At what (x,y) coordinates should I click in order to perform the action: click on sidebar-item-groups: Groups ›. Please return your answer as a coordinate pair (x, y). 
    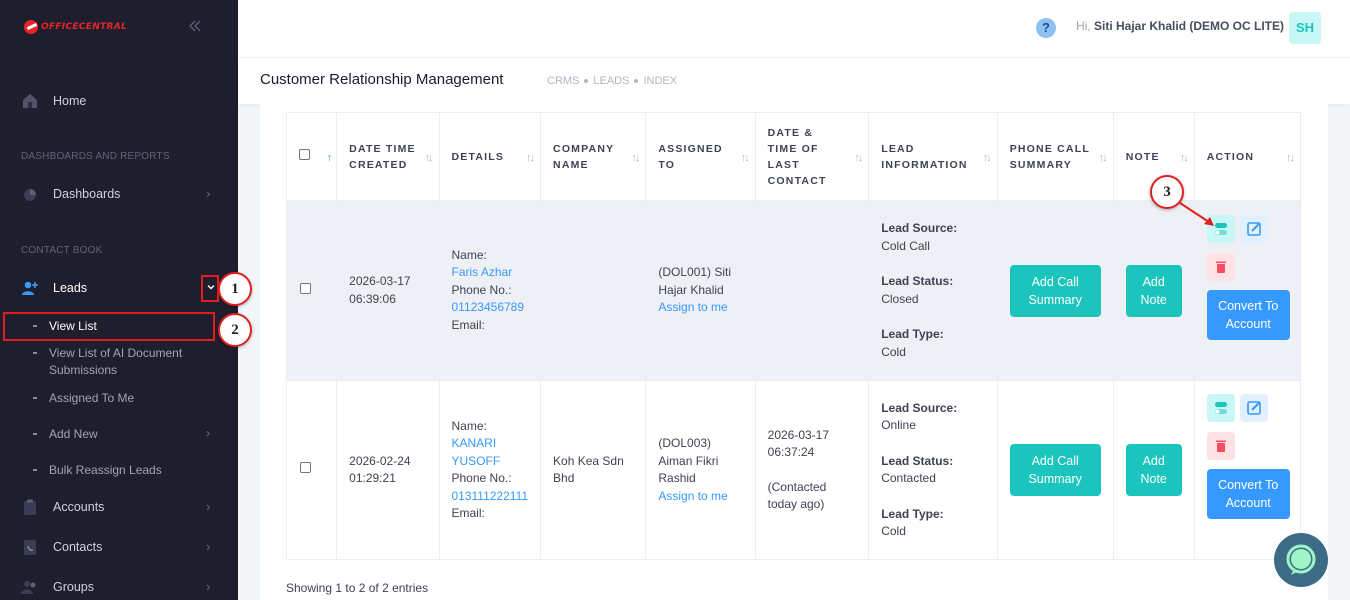
    Looking at the image, I should click on (119, 586).